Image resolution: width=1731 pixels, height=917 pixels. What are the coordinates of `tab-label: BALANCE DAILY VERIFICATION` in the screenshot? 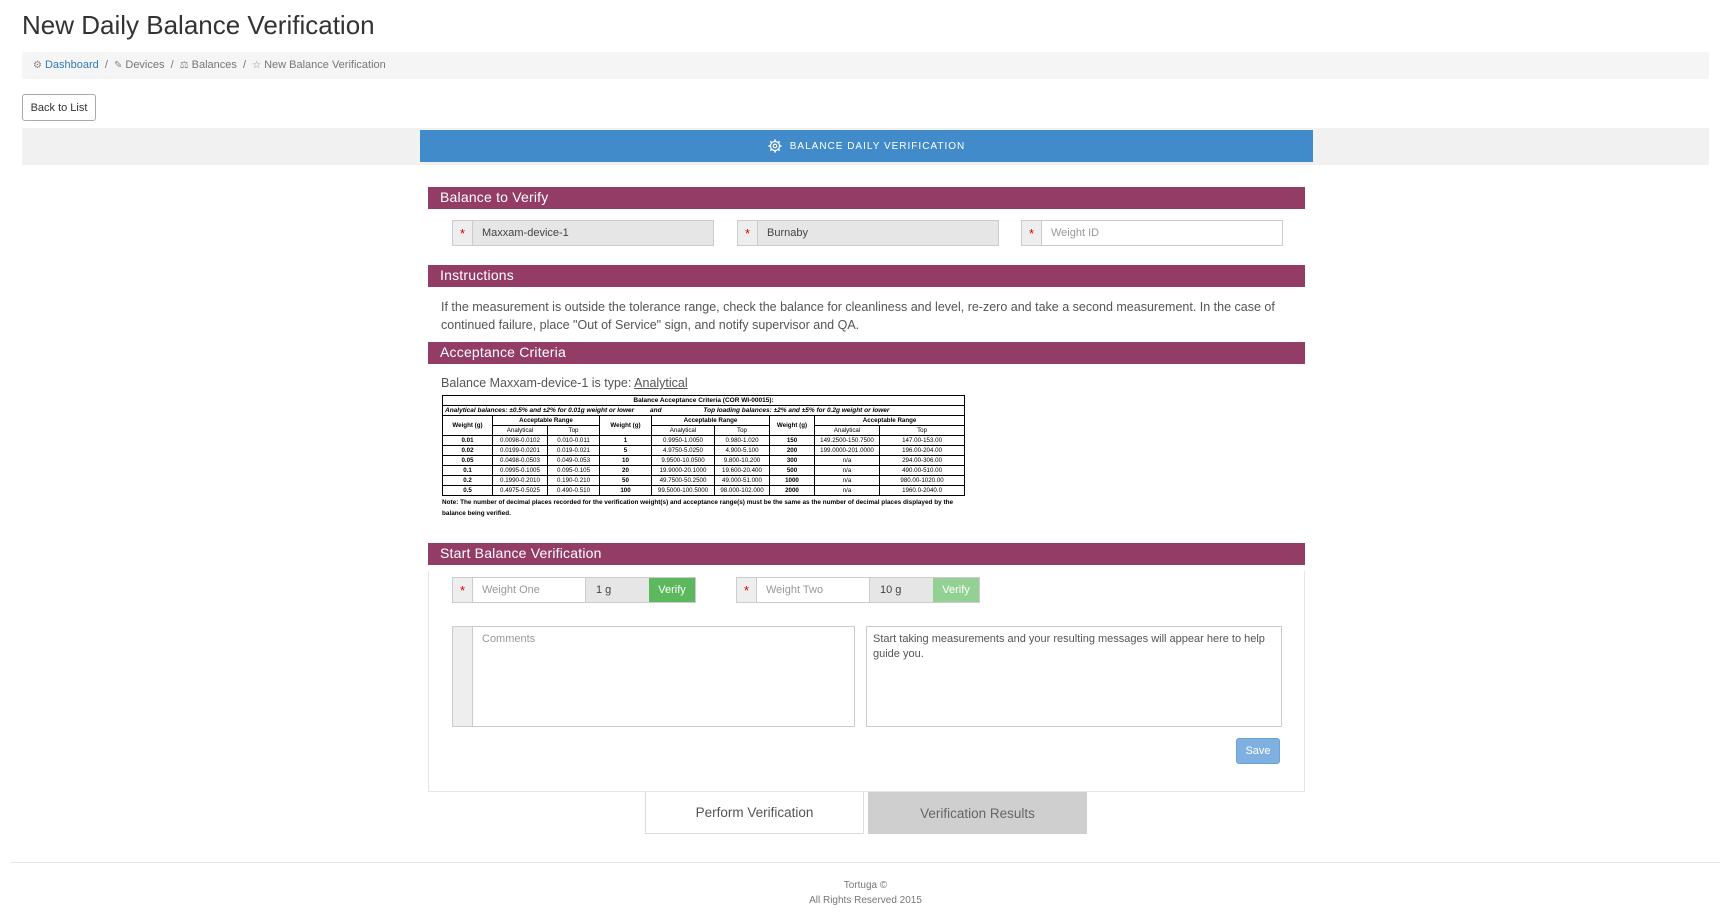 It's located at (877, 146).